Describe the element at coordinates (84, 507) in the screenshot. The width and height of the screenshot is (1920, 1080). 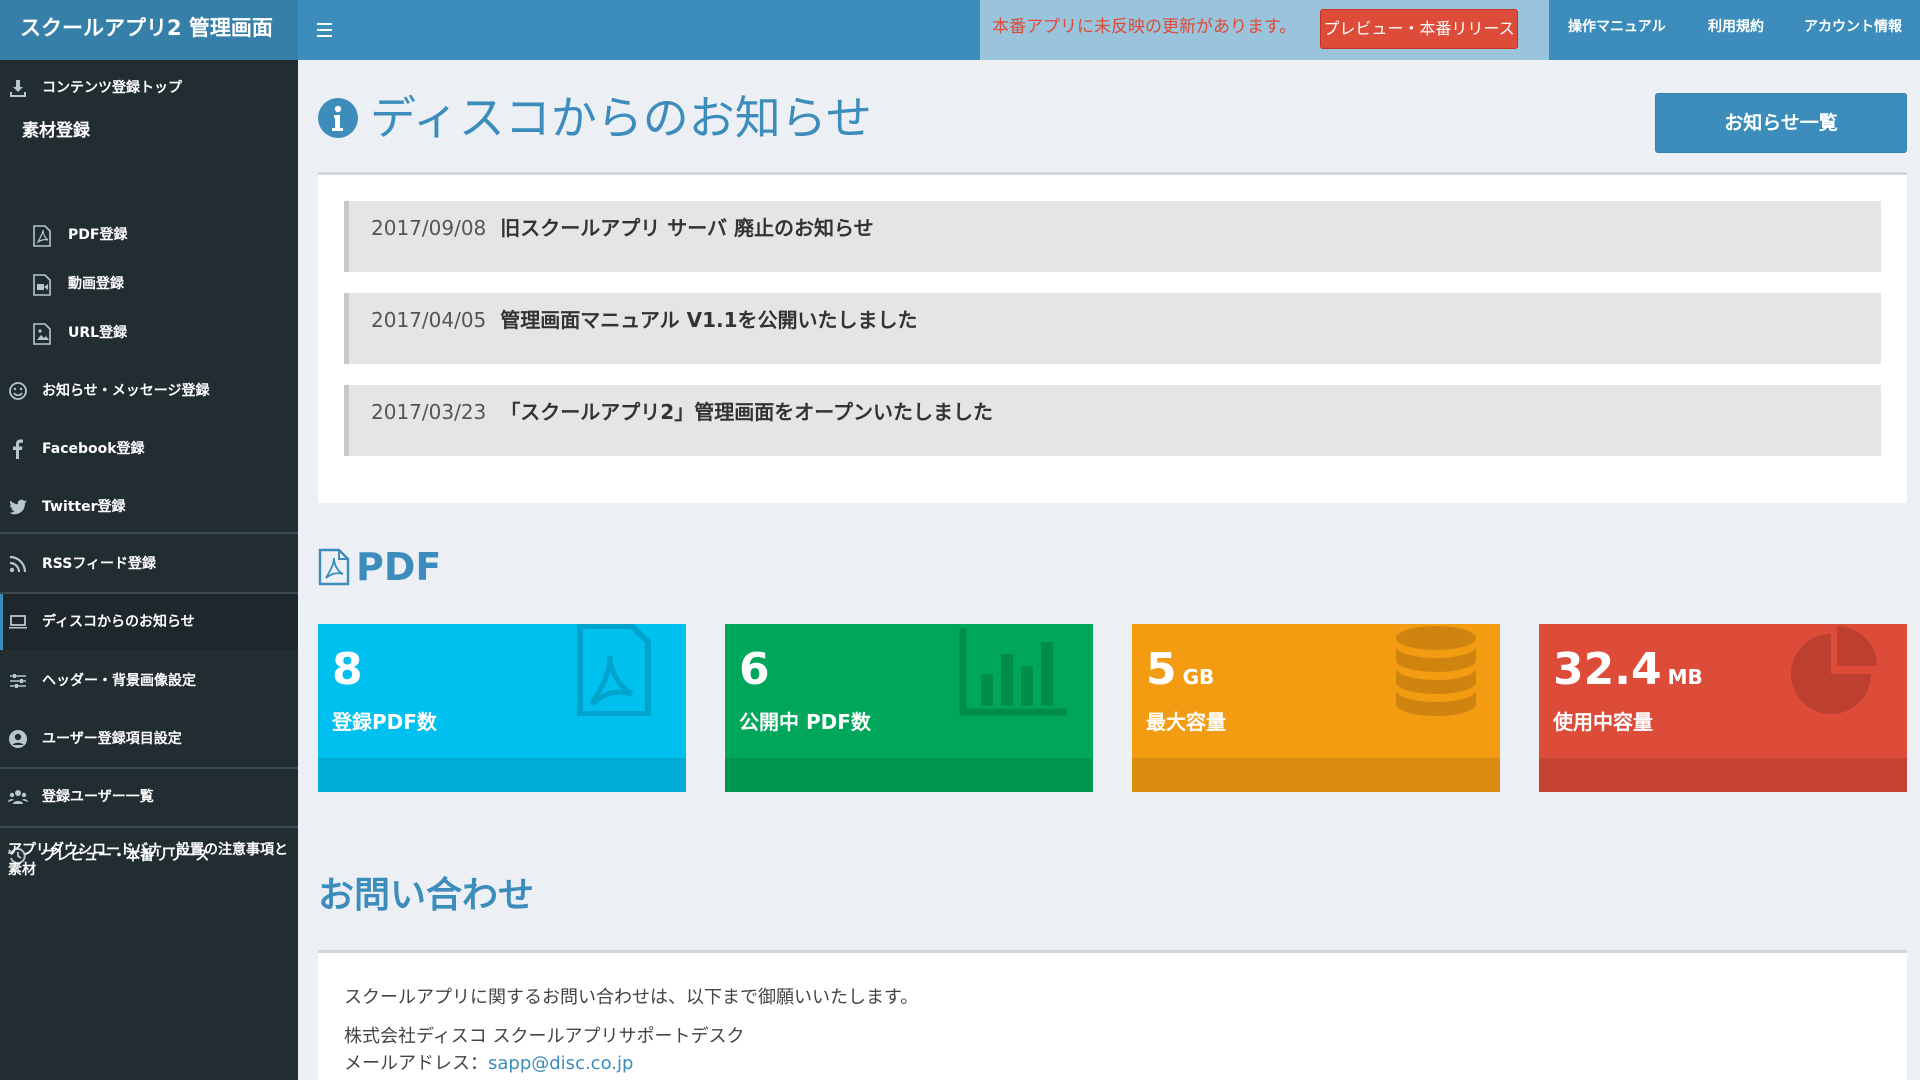
I see `sidebar-item-label: Twitter登録` at that location.